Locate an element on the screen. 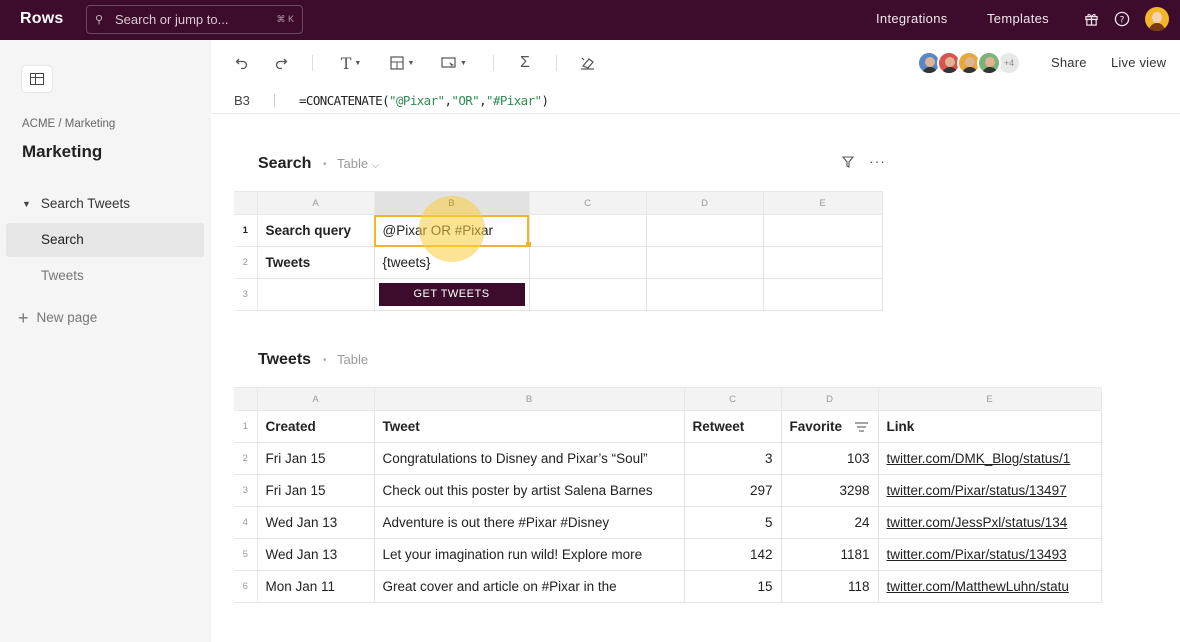 The height and width of the screenshot is (642, 1180). breadcrumb: ACME / Marketing is located at coordinates (68, 124).